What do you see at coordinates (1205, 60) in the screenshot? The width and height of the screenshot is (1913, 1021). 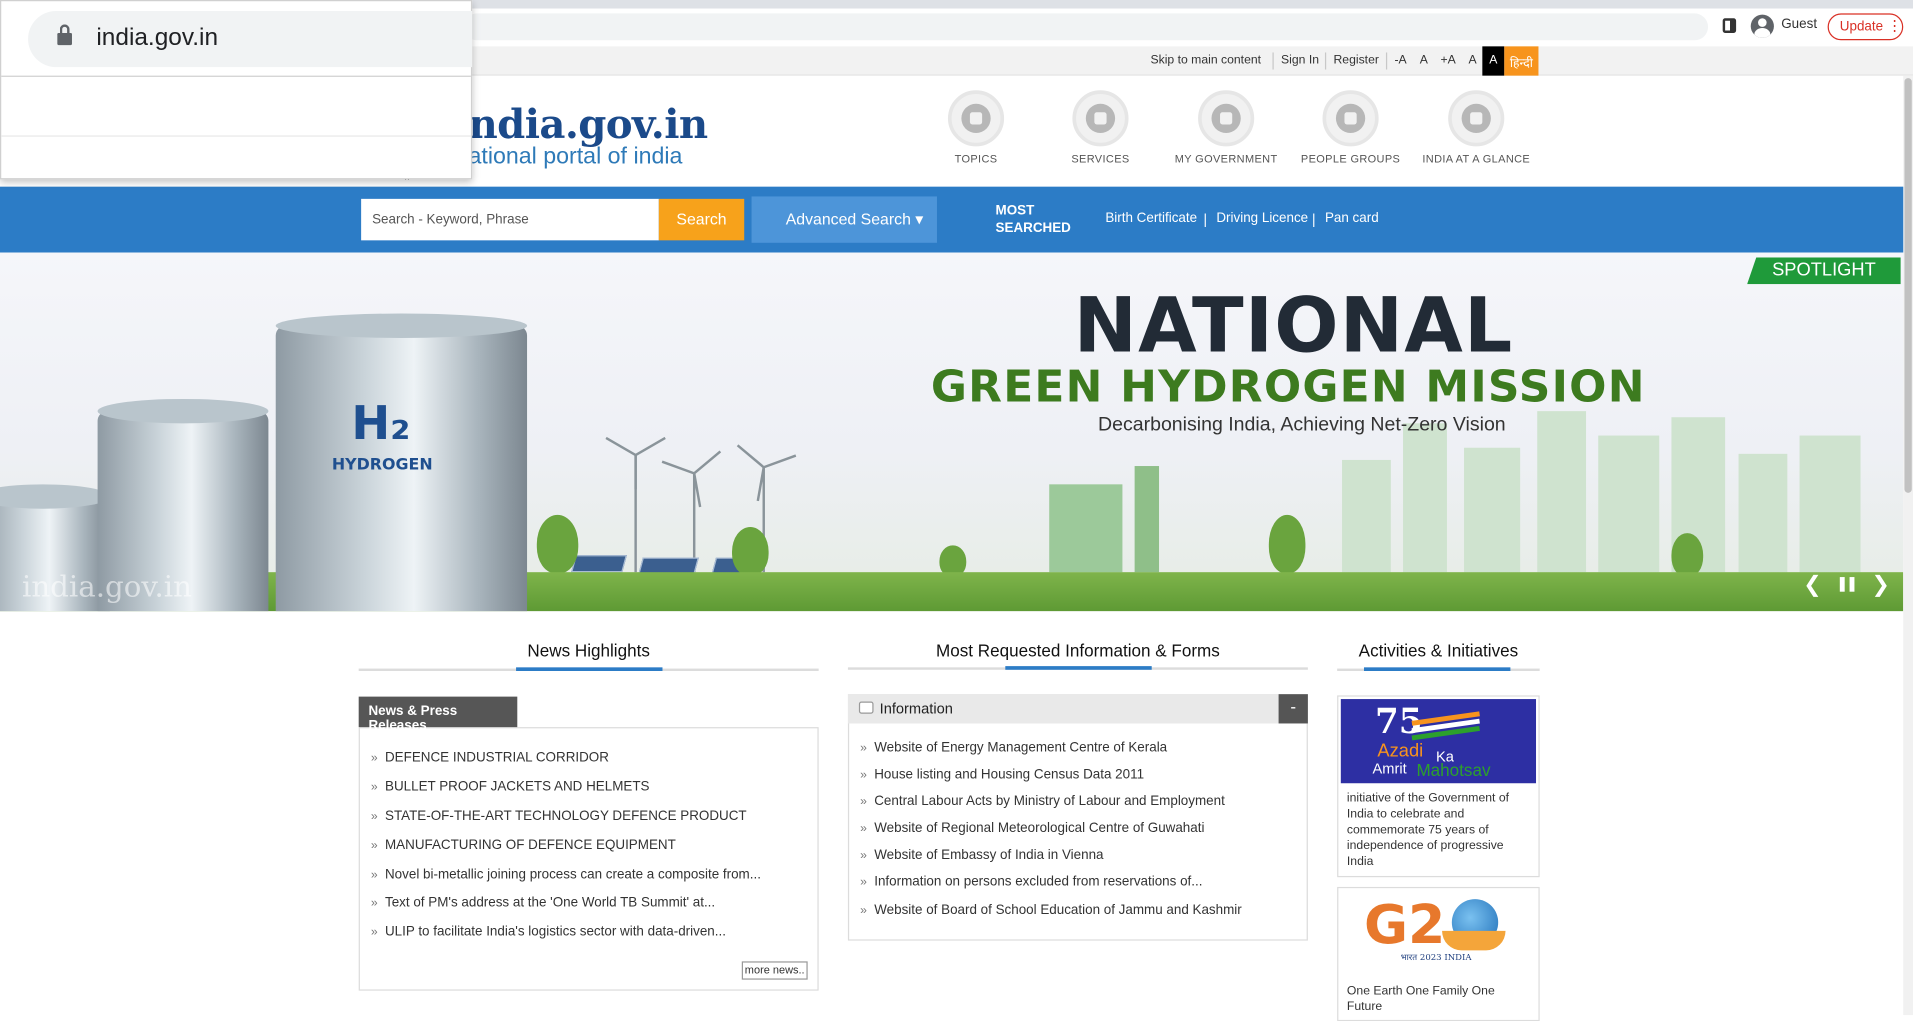 I see `skip-to-content-link: Skip to main content` at bounding box center [1205, 60].